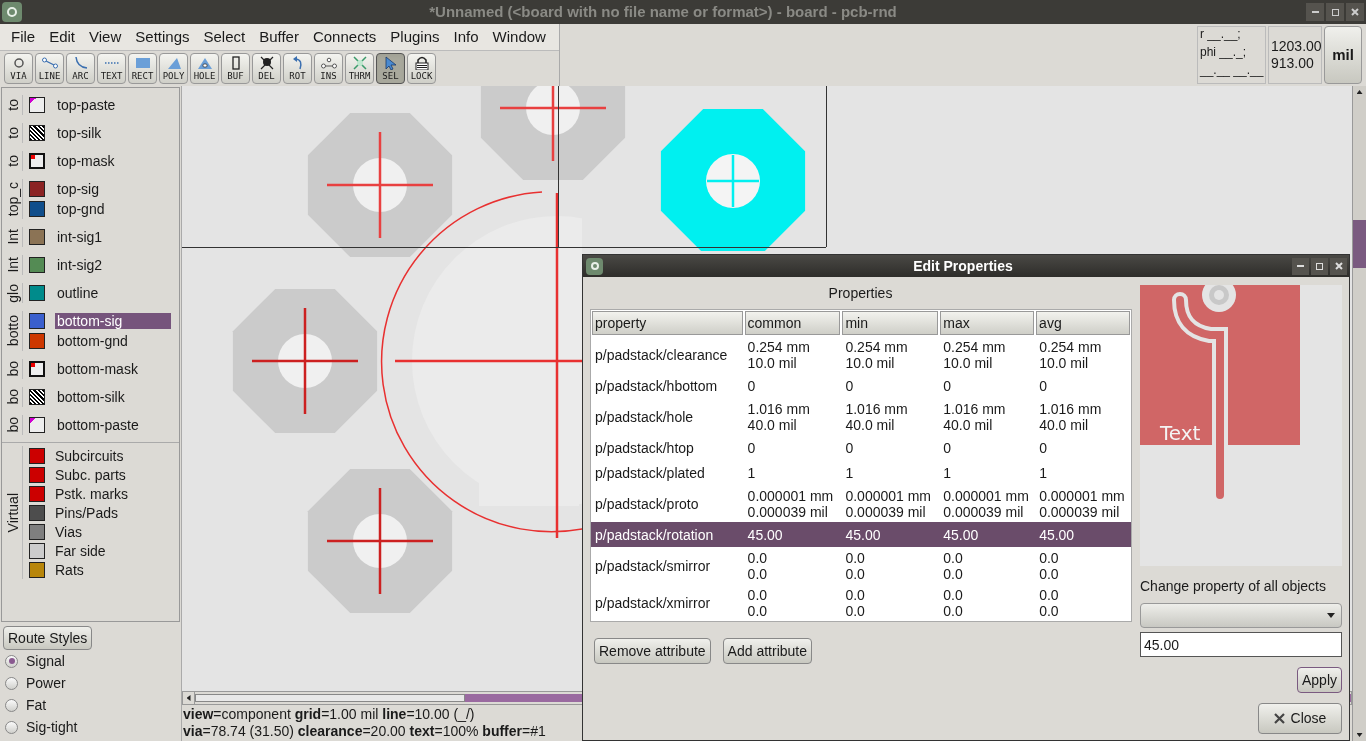 Image resolution: width=1366 pixels, height=741 pixels. What do you see at coordinates (1338, 266) in the screenshot?
I see `close-button` at bounding box center [1338, 266].